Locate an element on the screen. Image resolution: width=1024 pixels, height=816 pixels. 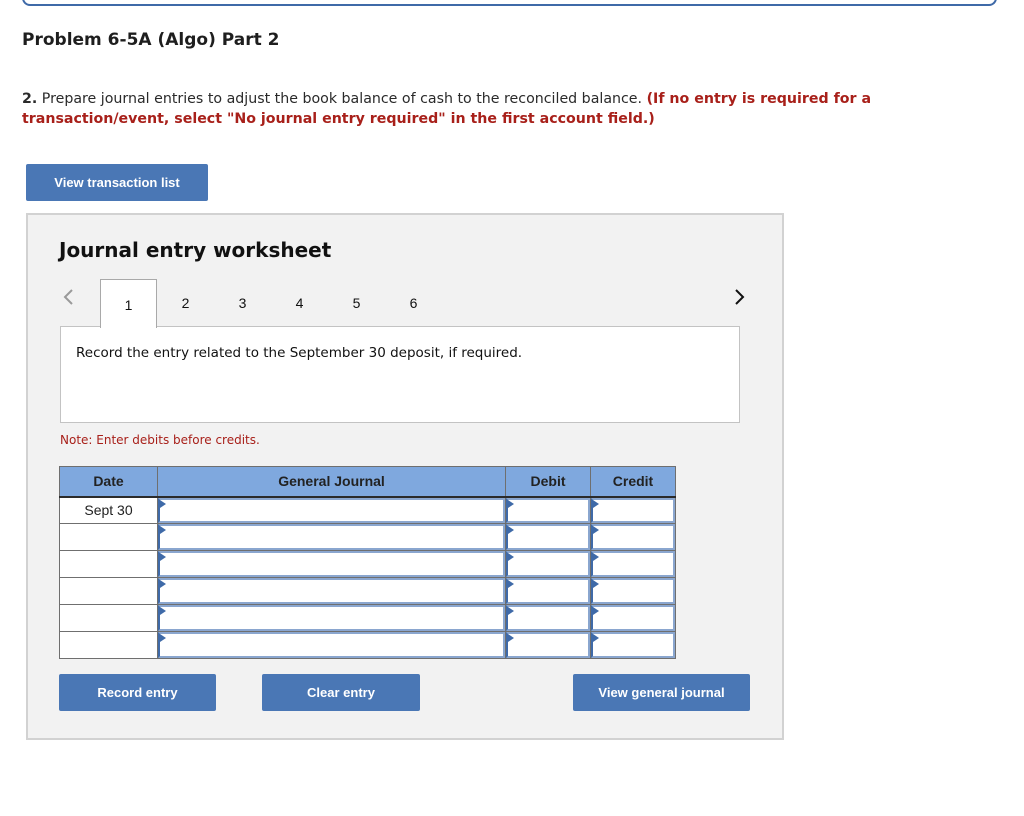
header-debit: Debit is located at coordinates (548, 482).